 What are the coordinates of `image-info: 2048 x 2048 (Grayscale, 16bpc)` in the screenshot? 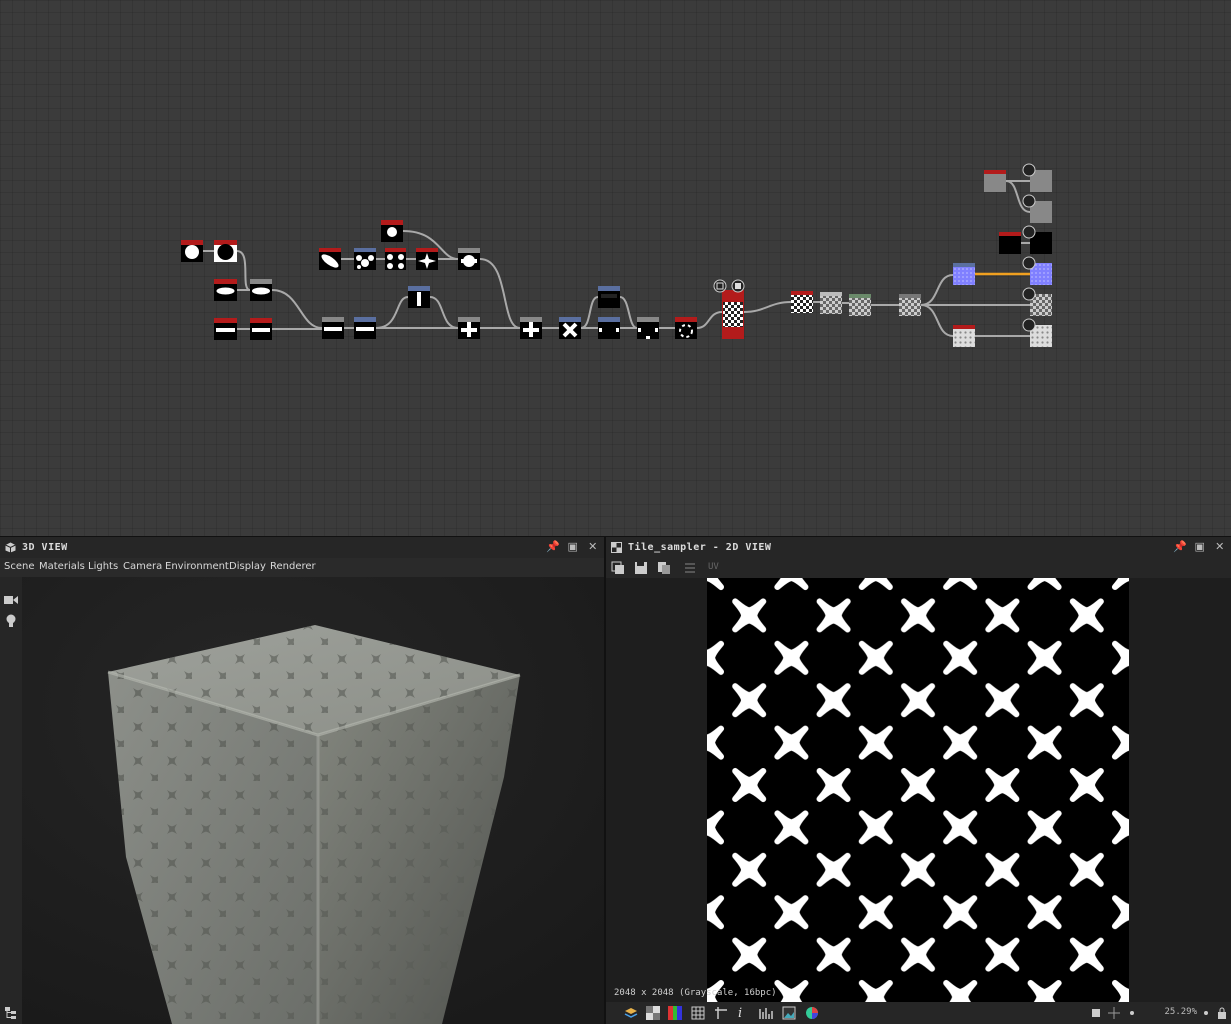 It's located at (695, 993).